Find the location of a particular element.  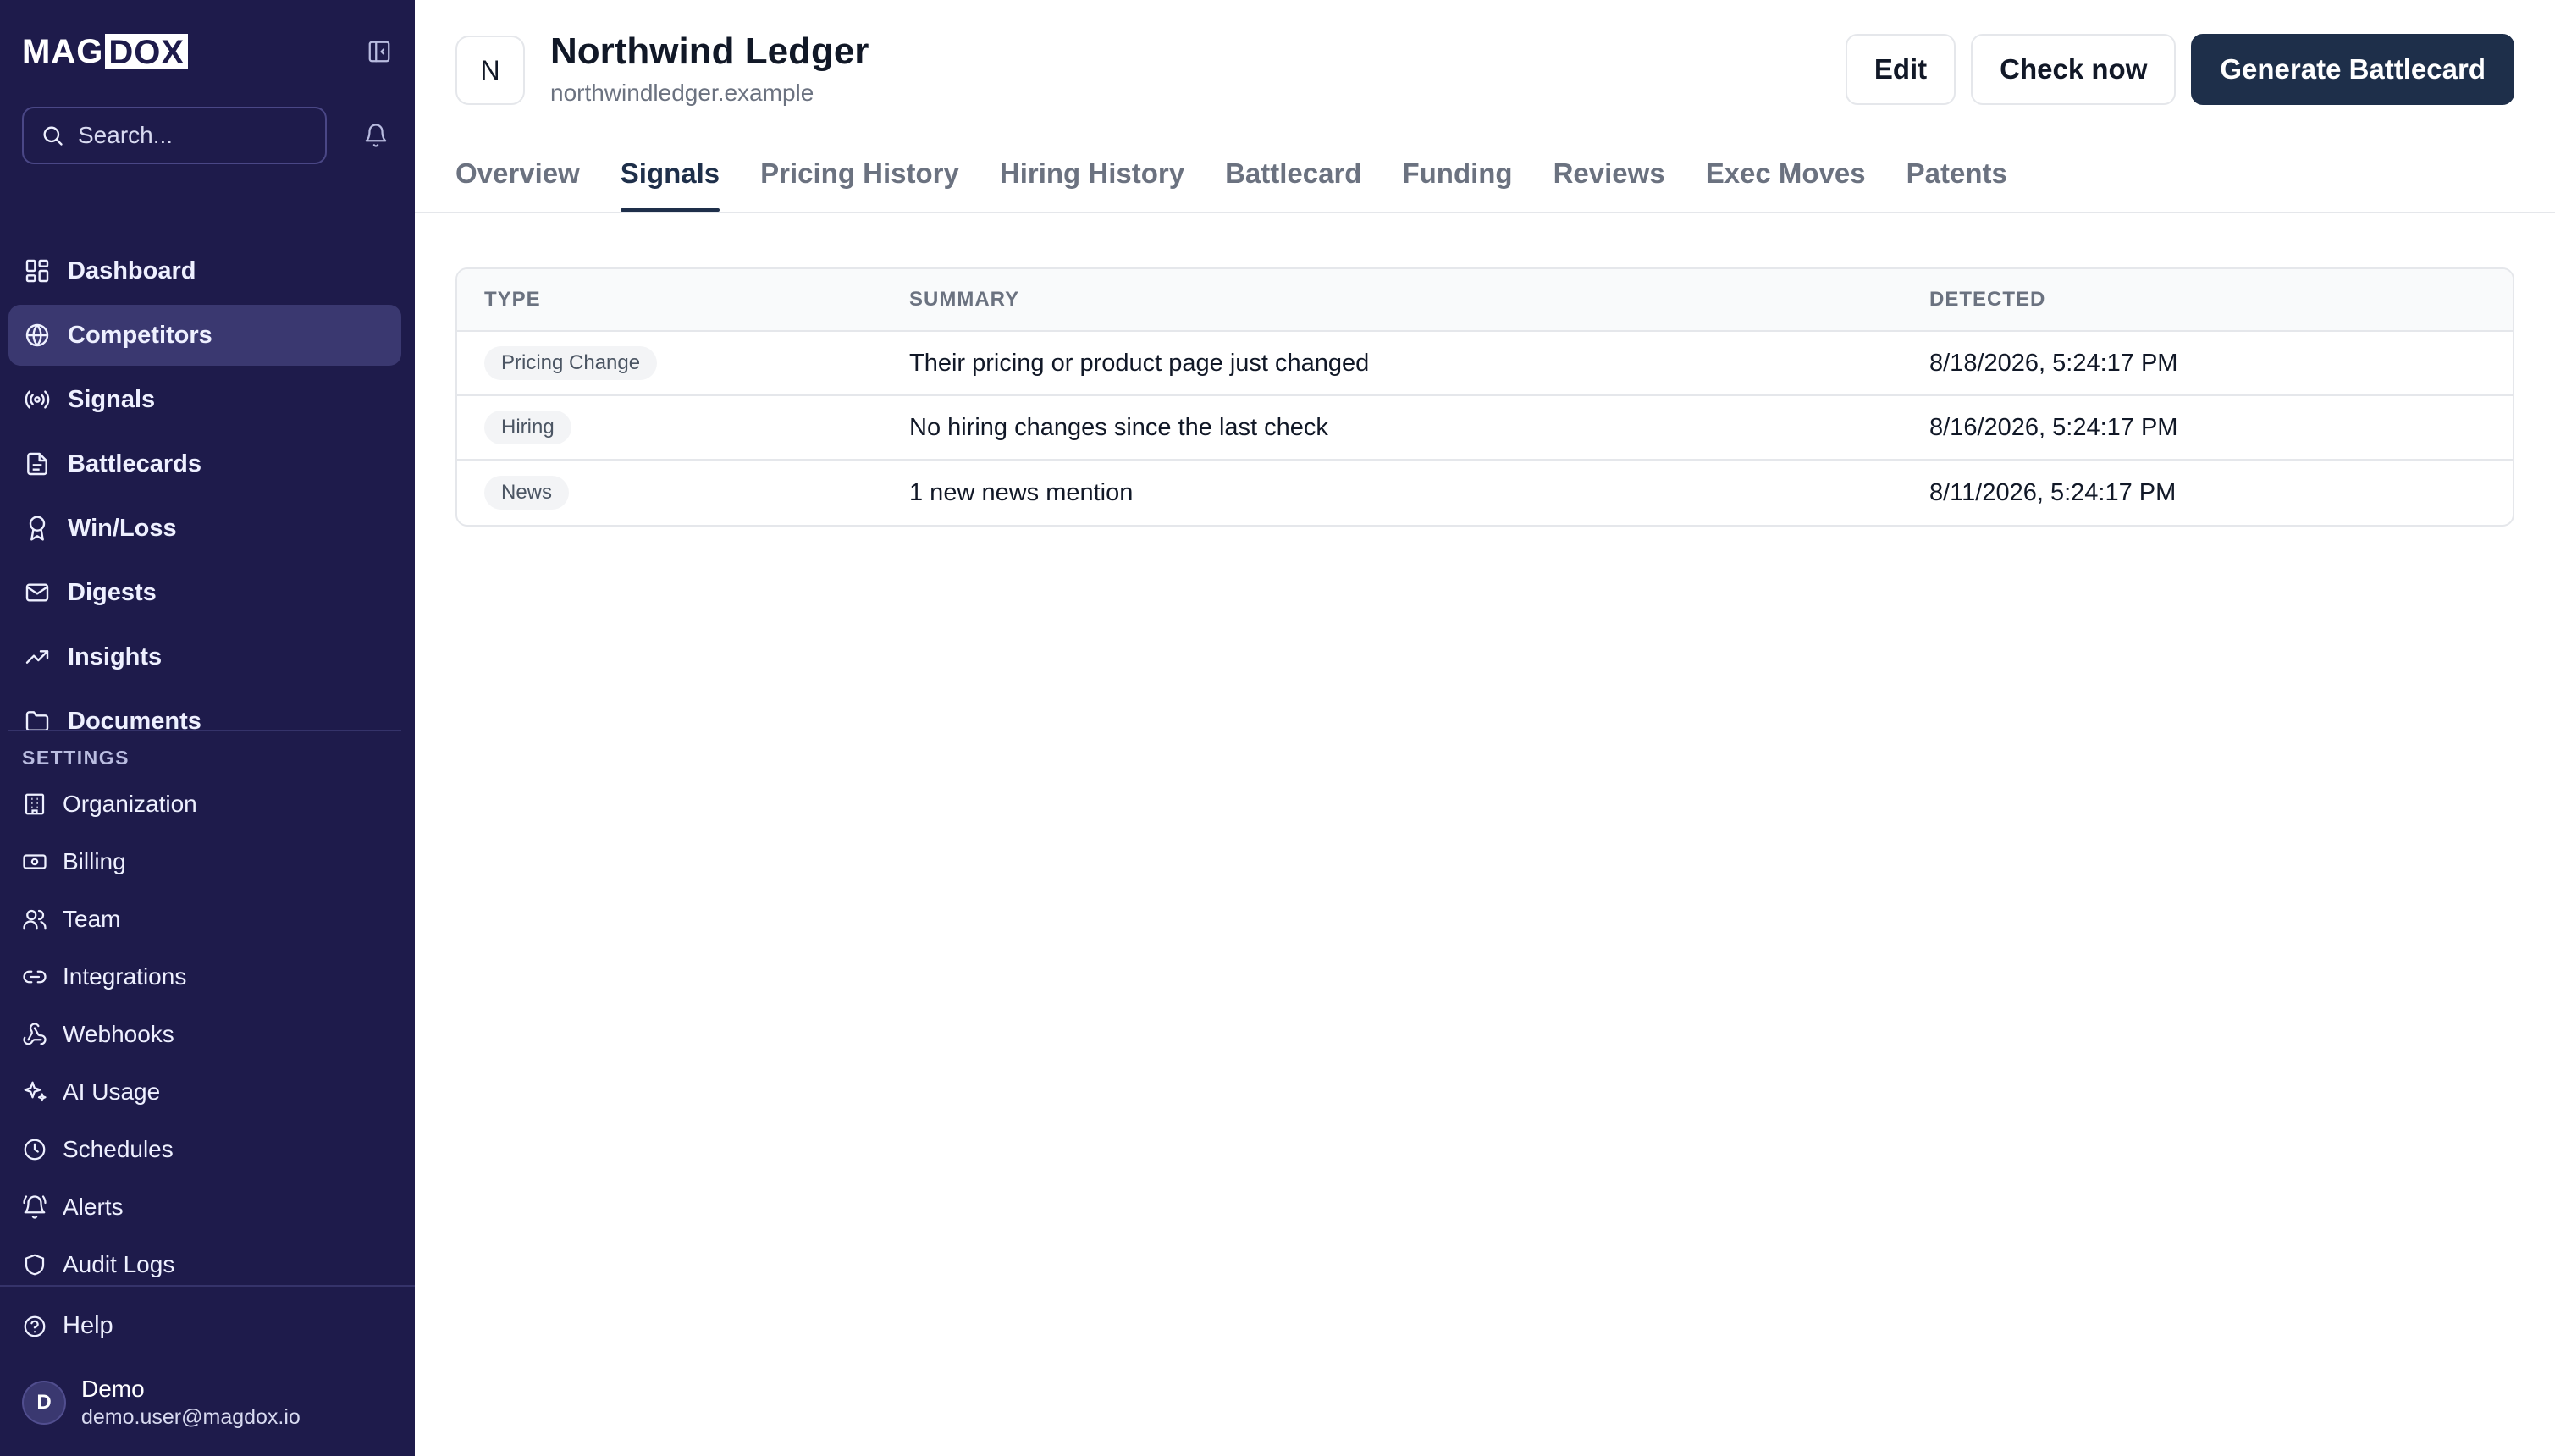

nav-item-label: Dashboard is located at coordinates (132, 270).